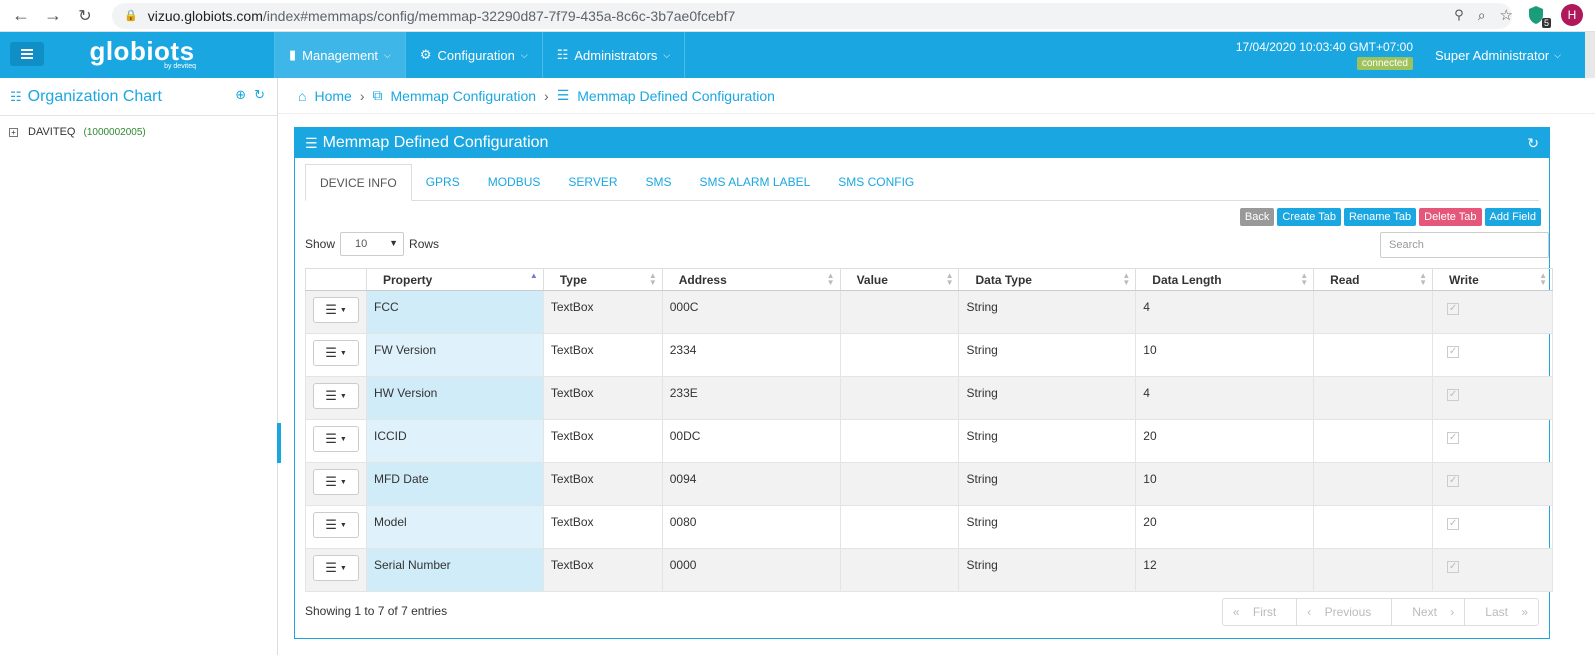 Image resolution: width=1595 pixels, height=655 pixels. Describe the element at coordinates (21, 16) in the screenshot. I see `back-arrow-icon: ←` at that location.